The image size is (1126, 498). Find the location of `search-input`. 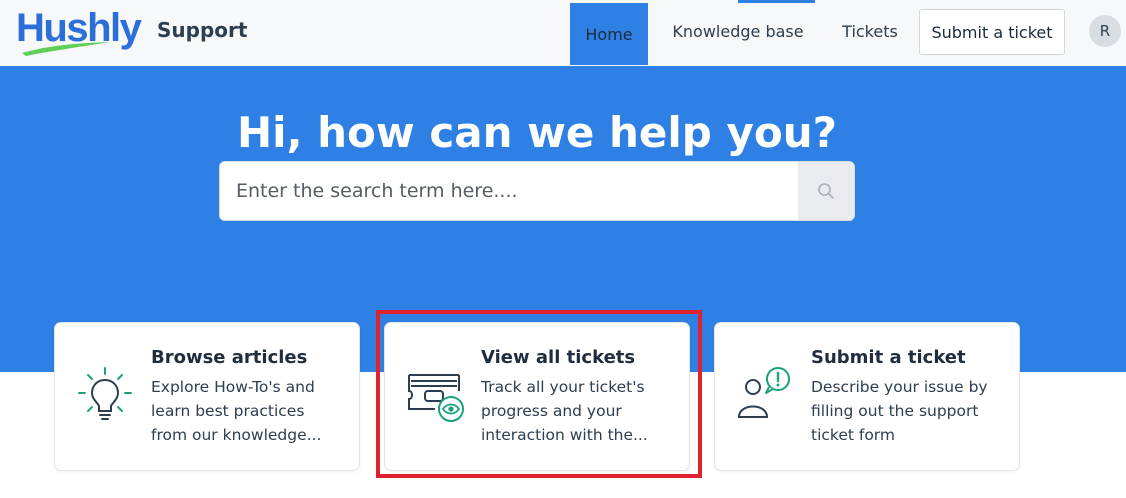

search-input is located at coordinates (509, 191).